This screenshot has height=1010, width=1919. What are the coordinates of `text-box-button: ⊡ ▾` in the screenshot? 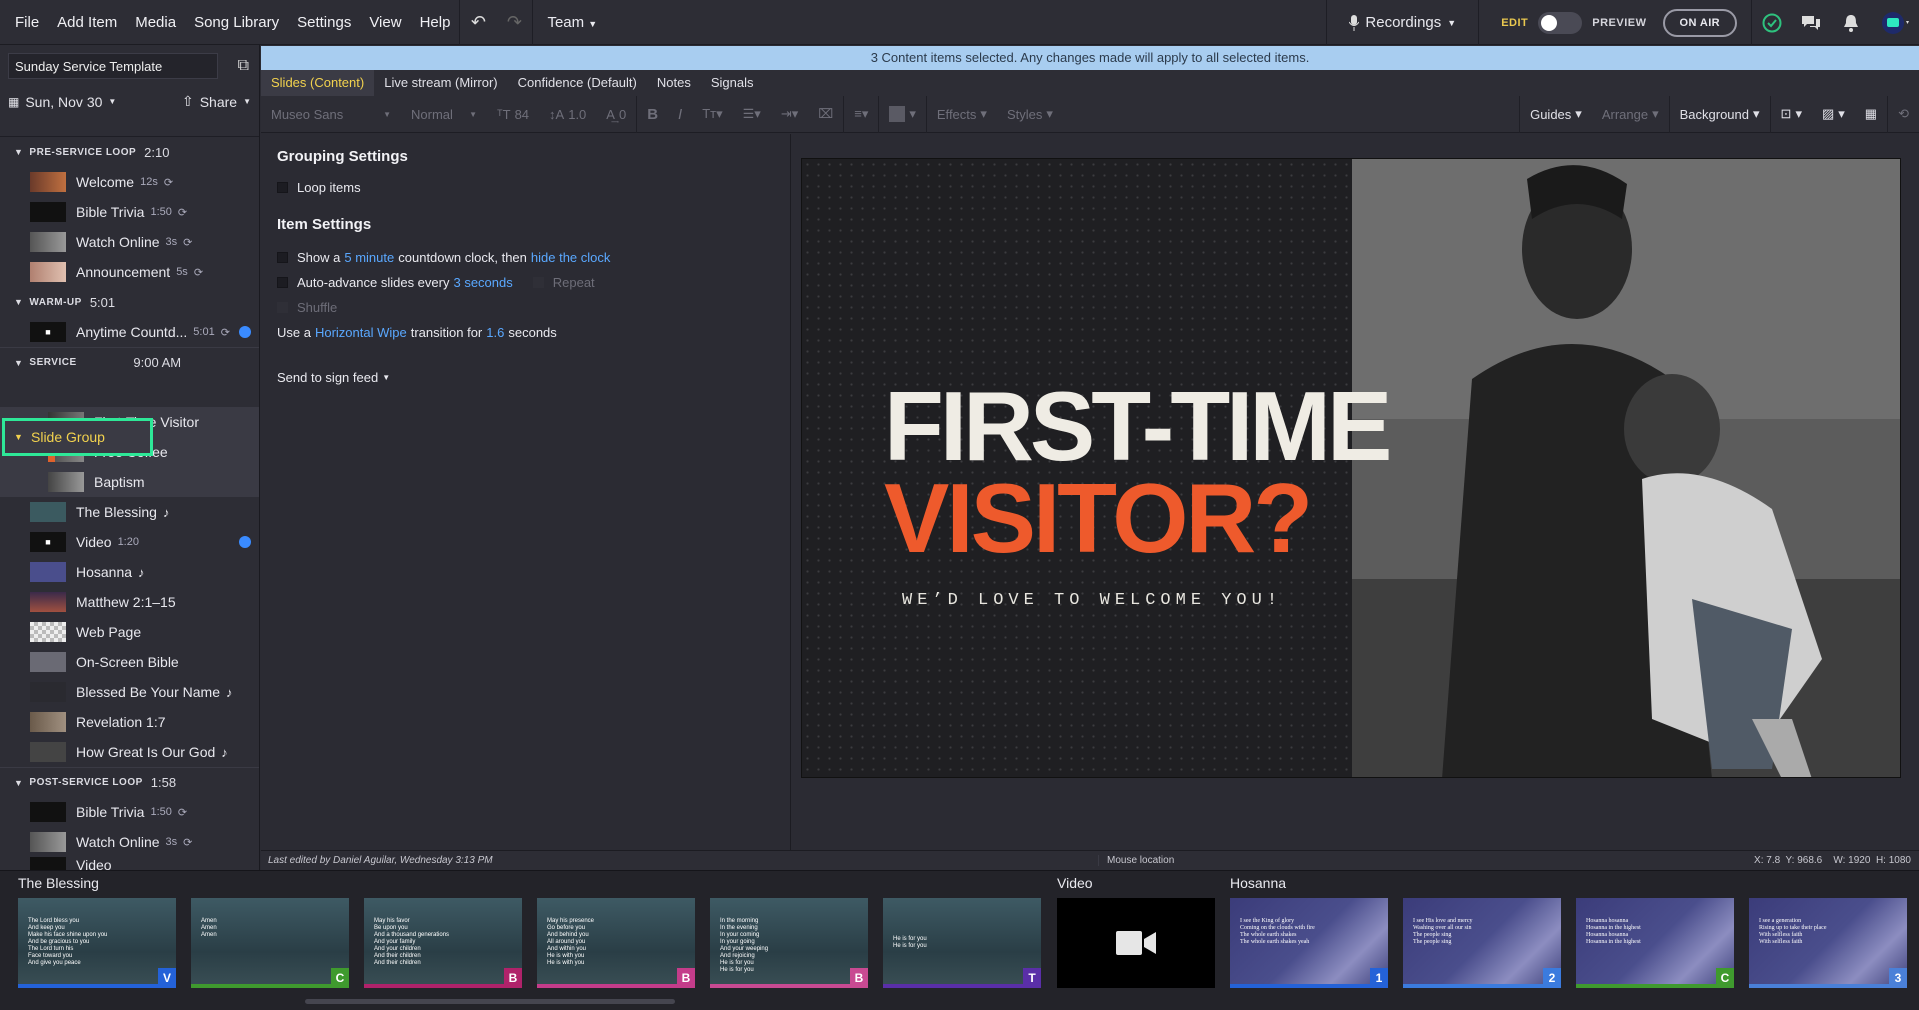 It's located at (1791, 114).